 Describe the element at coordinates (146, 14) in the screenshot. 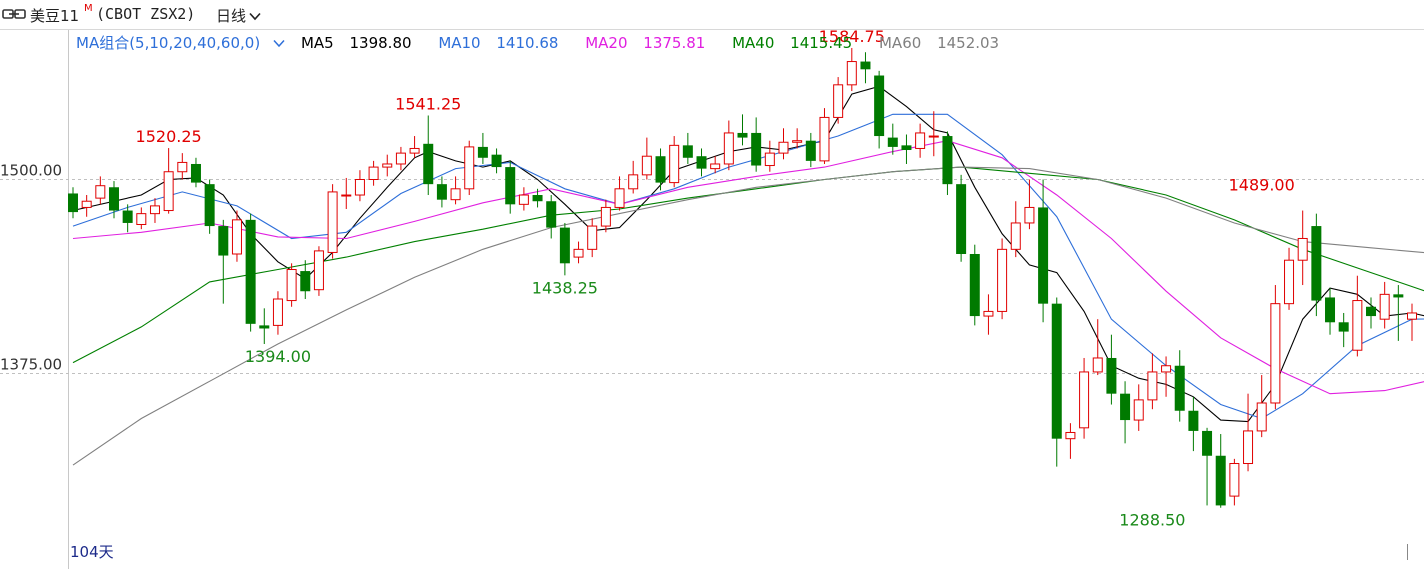

I see `instrument-code: (CBOT ZSX2)` at that location.